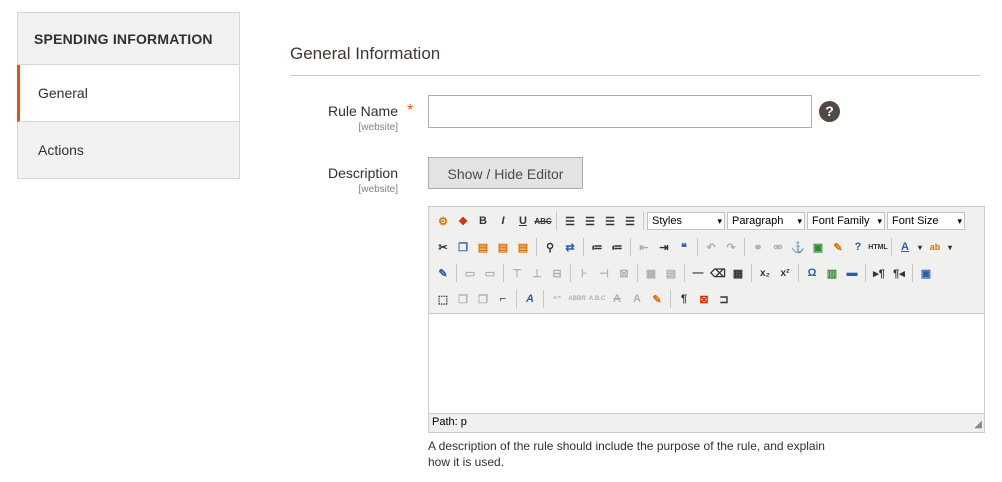  I want to click on paste-icon: ▤, so click(483, 247).